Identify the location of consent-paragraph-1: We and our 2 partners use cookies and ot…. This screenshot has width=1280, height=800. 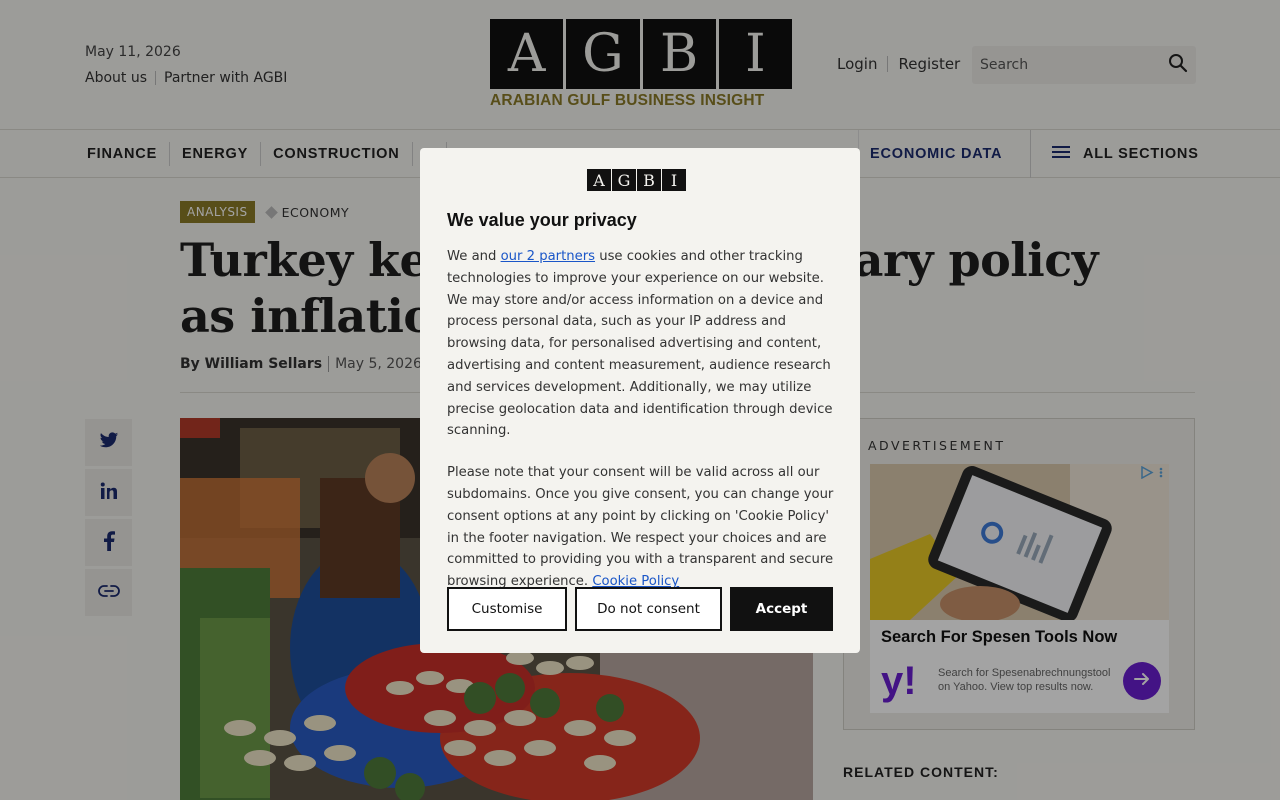
(643, 344).